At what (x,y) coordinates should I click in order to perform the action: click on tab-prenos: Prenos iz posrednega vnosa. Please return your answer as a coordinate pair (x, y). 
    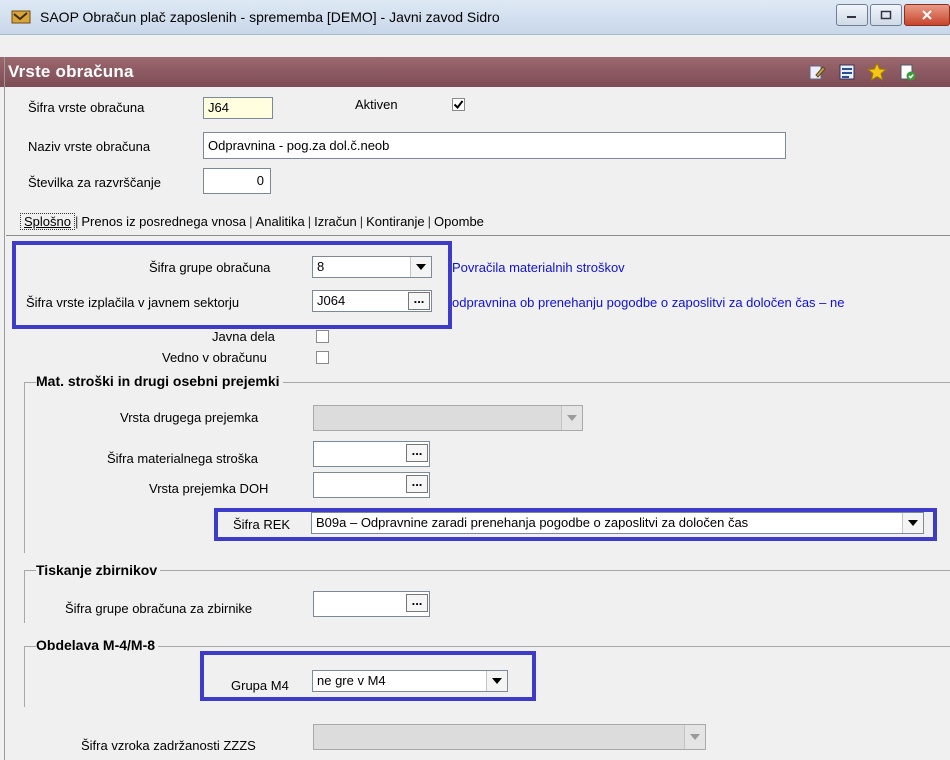
    Looking at the image, I should click on (163, 221).